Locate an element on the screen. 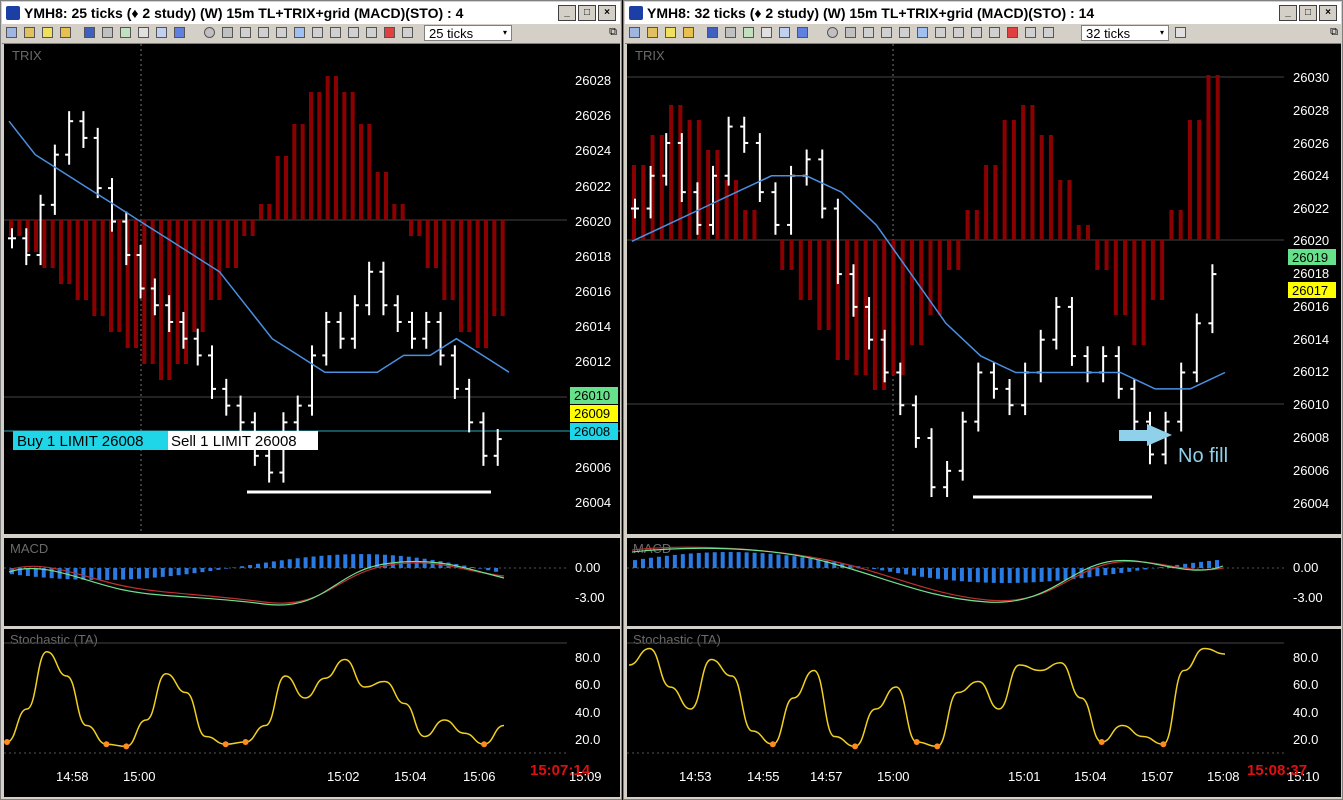 This screenshot has height=800, width=1343. svg-text: 26014 is located at coordinates (593, 326).